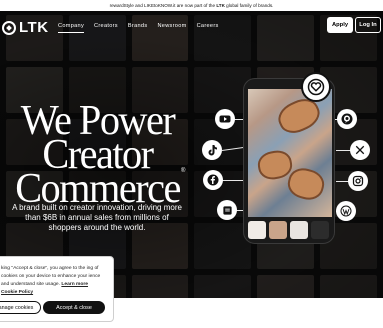 The width and height of the screenshot is (383, 328). What do you see at coordinates (74, 307) in the screenshot?
I see `accept-close-button: Accept & close` at bounding box center [74, 307].